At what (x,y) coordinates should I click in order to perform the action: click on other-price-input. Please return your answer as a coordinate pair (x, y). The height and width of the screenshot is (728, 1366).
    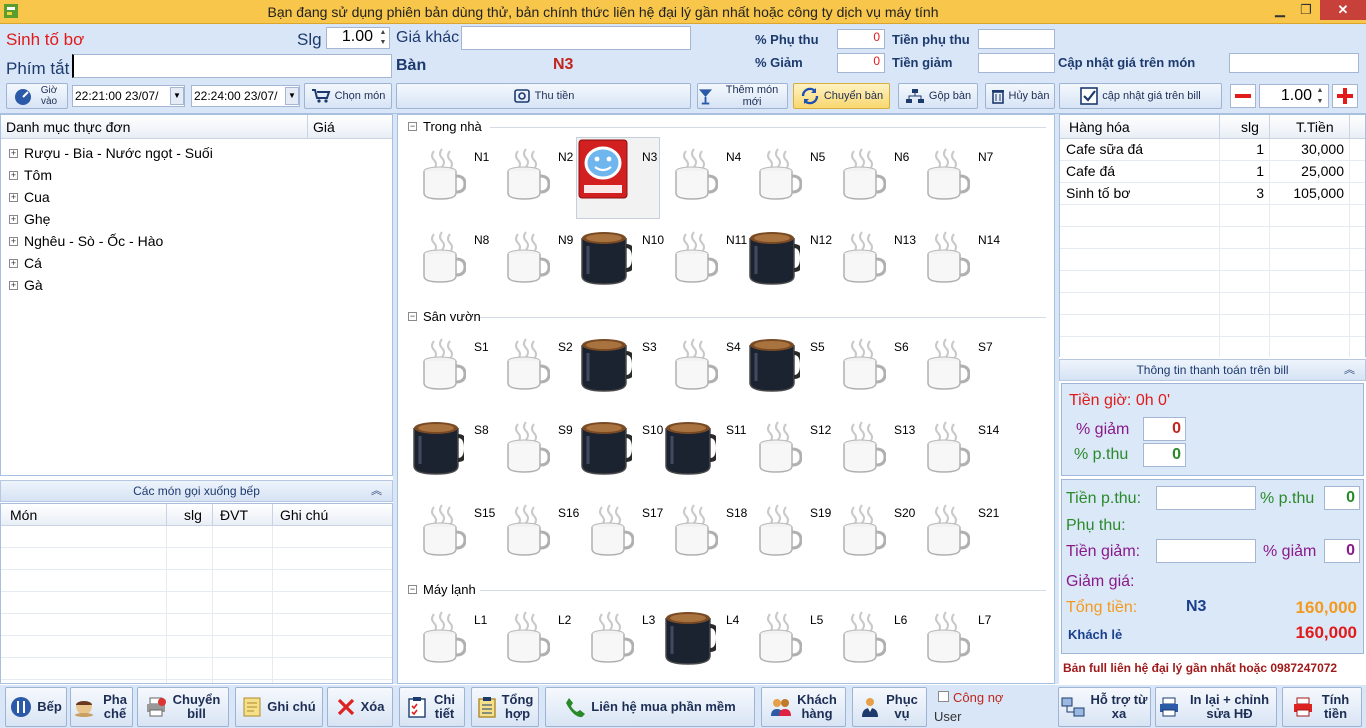
    Looking at the image, I should click on (576, 38).